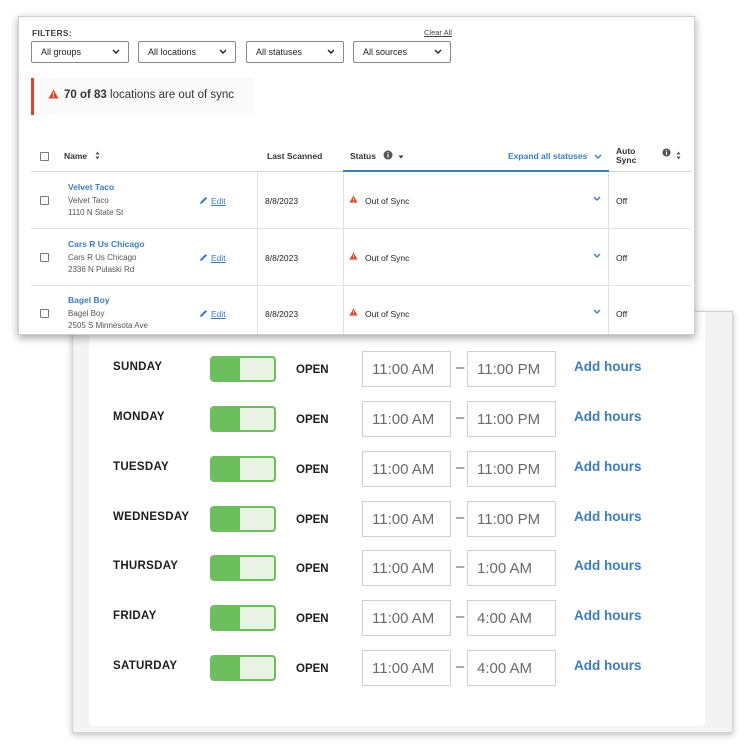 This screenshot has width=750, height=750. Describe the element at coordinates (86, 313) in the screenshot. I see `location-business-name: Bagel Boy` at that location.